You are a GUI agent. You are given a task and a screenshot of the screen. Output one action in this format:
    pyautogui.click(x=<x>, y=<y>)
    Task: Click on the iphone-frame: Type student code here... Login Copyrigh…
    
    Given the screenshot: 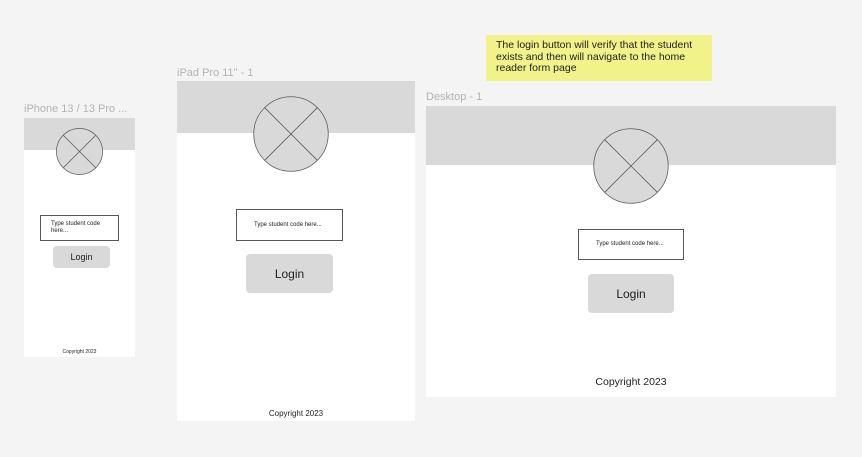 What is the action you would take?
    pyautogui.click(x=79, y=237)
    